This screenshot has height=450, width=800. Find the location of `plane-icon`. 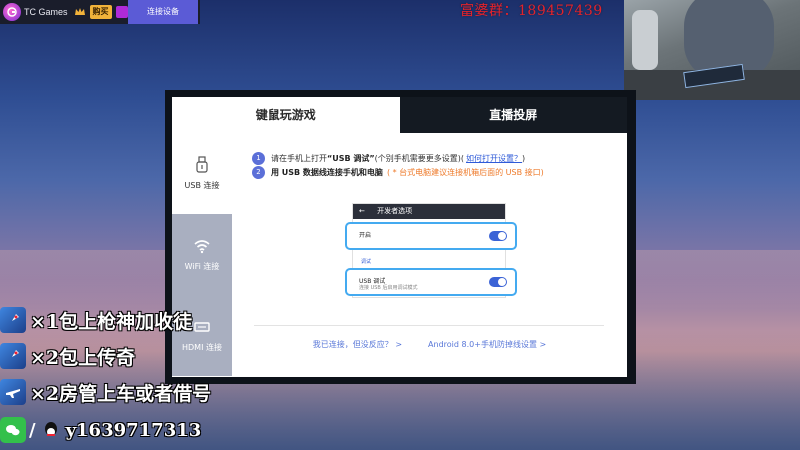

plane-icon is located at coordinates (13, 392).